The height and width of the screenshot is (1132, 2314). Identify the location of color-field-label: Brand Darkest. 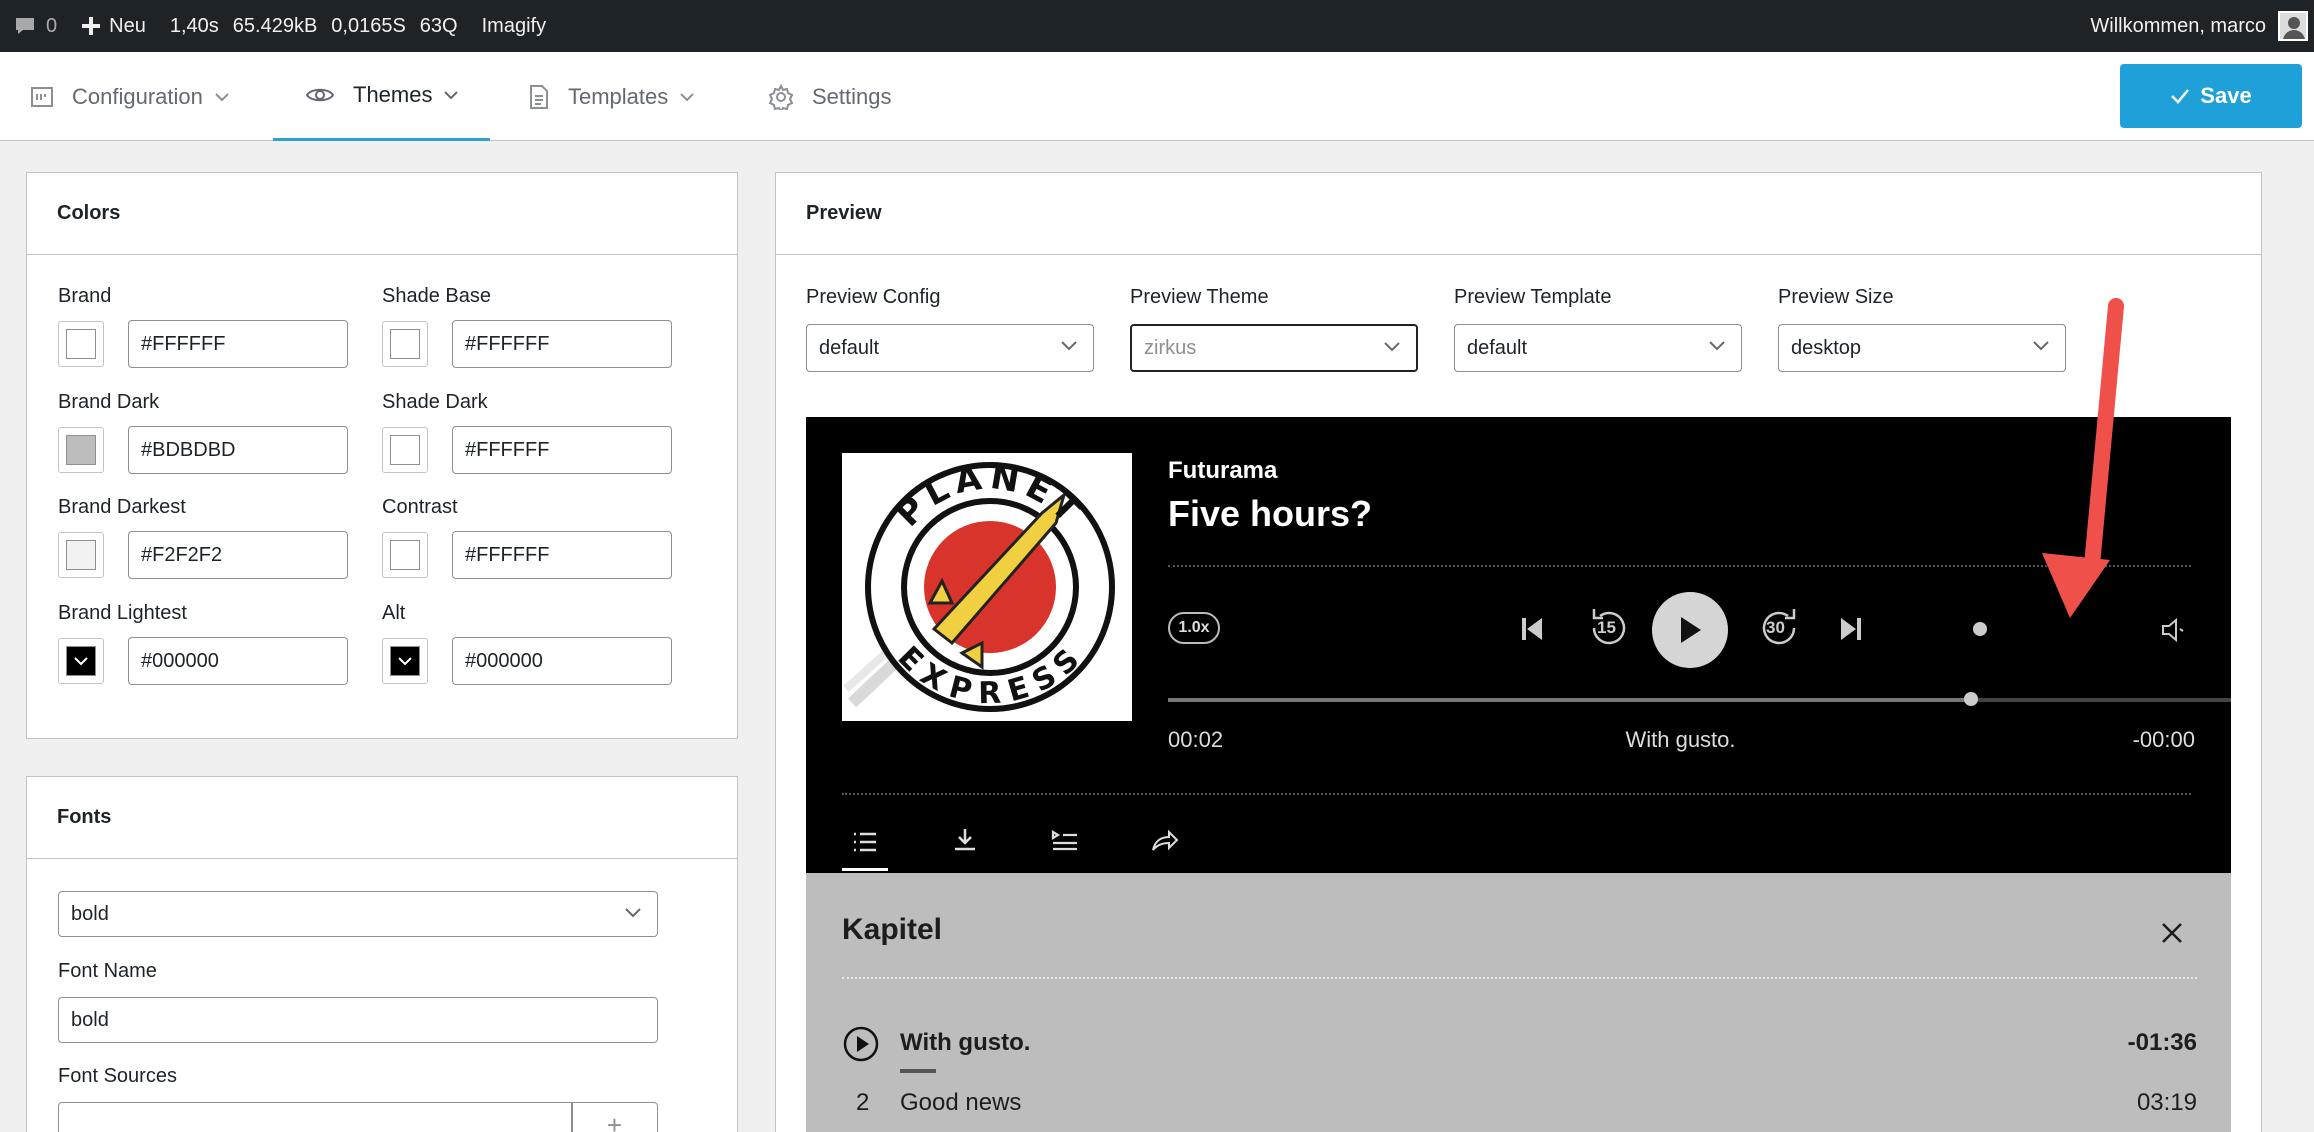
(122, 507).